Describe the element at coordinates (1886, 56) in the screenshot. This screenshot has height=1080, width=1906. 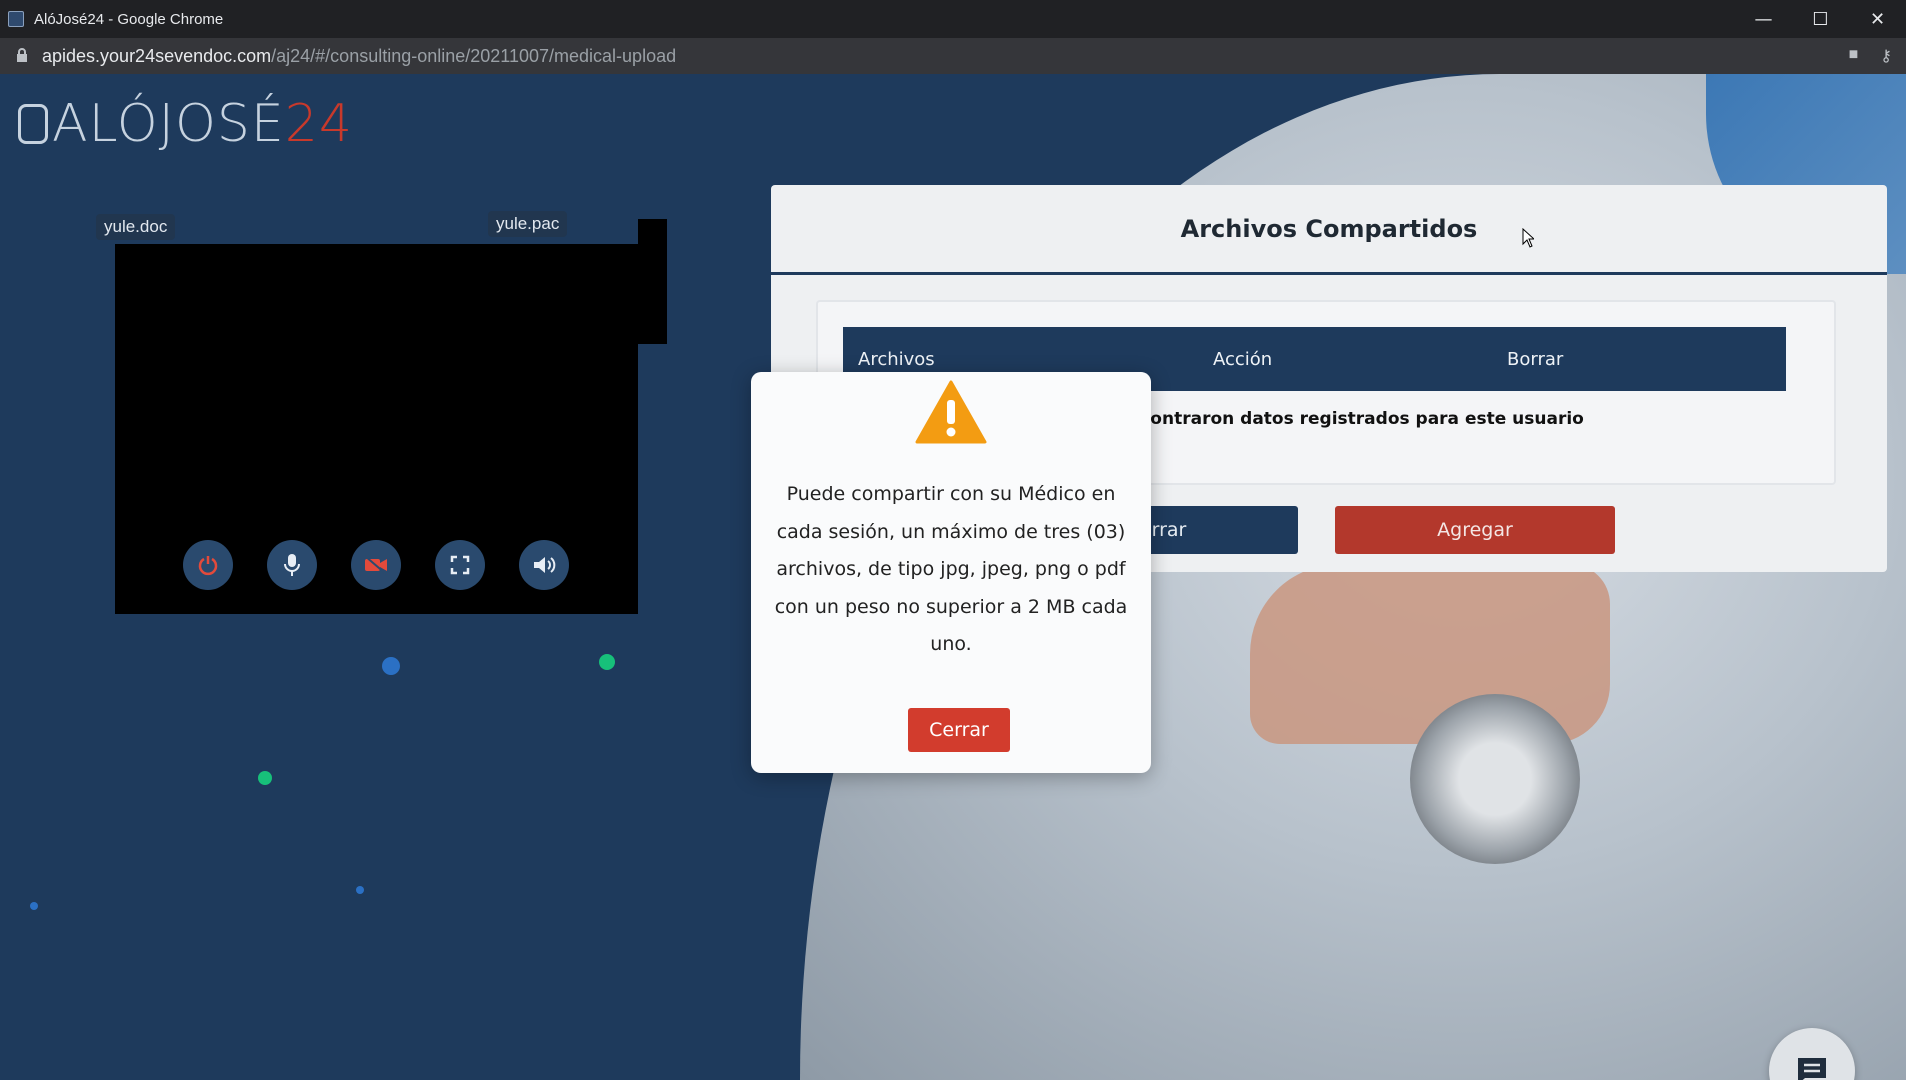
I see `key-icon: ⚷` at that location.